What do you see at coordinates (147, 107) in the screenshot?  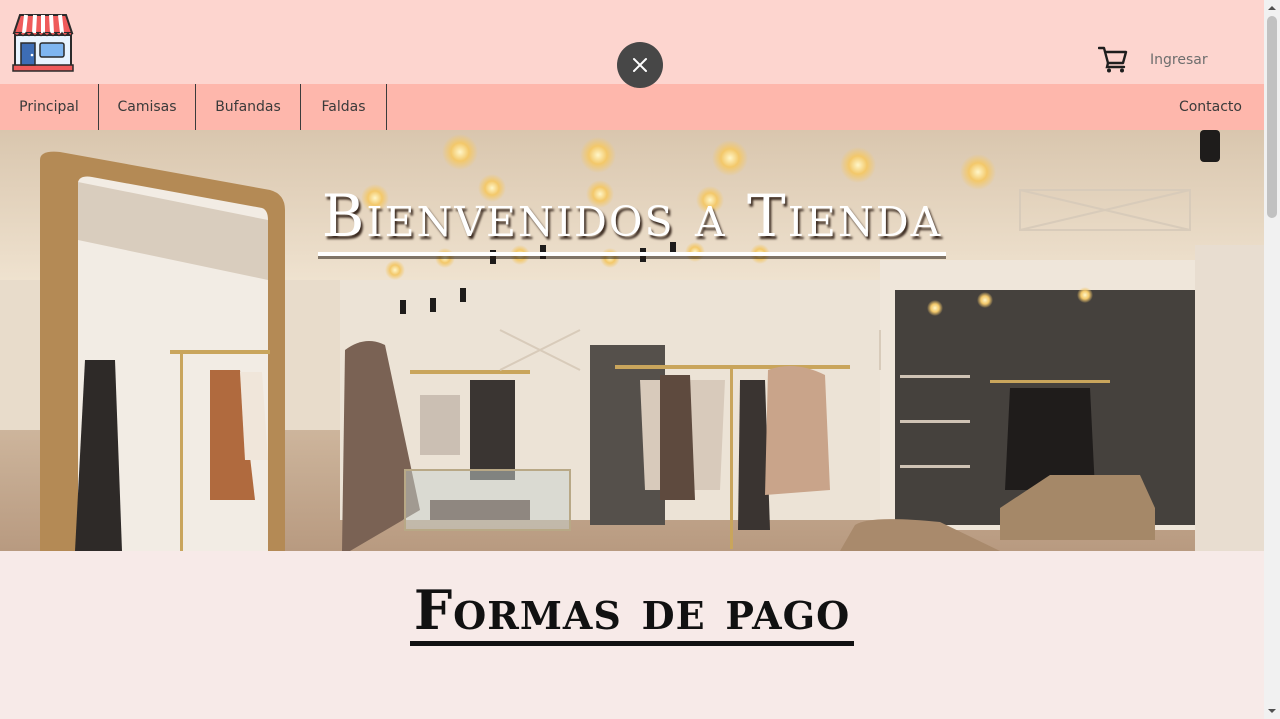 I see `nav-item-camisas: Camisas` at bounding box center [147, 107].